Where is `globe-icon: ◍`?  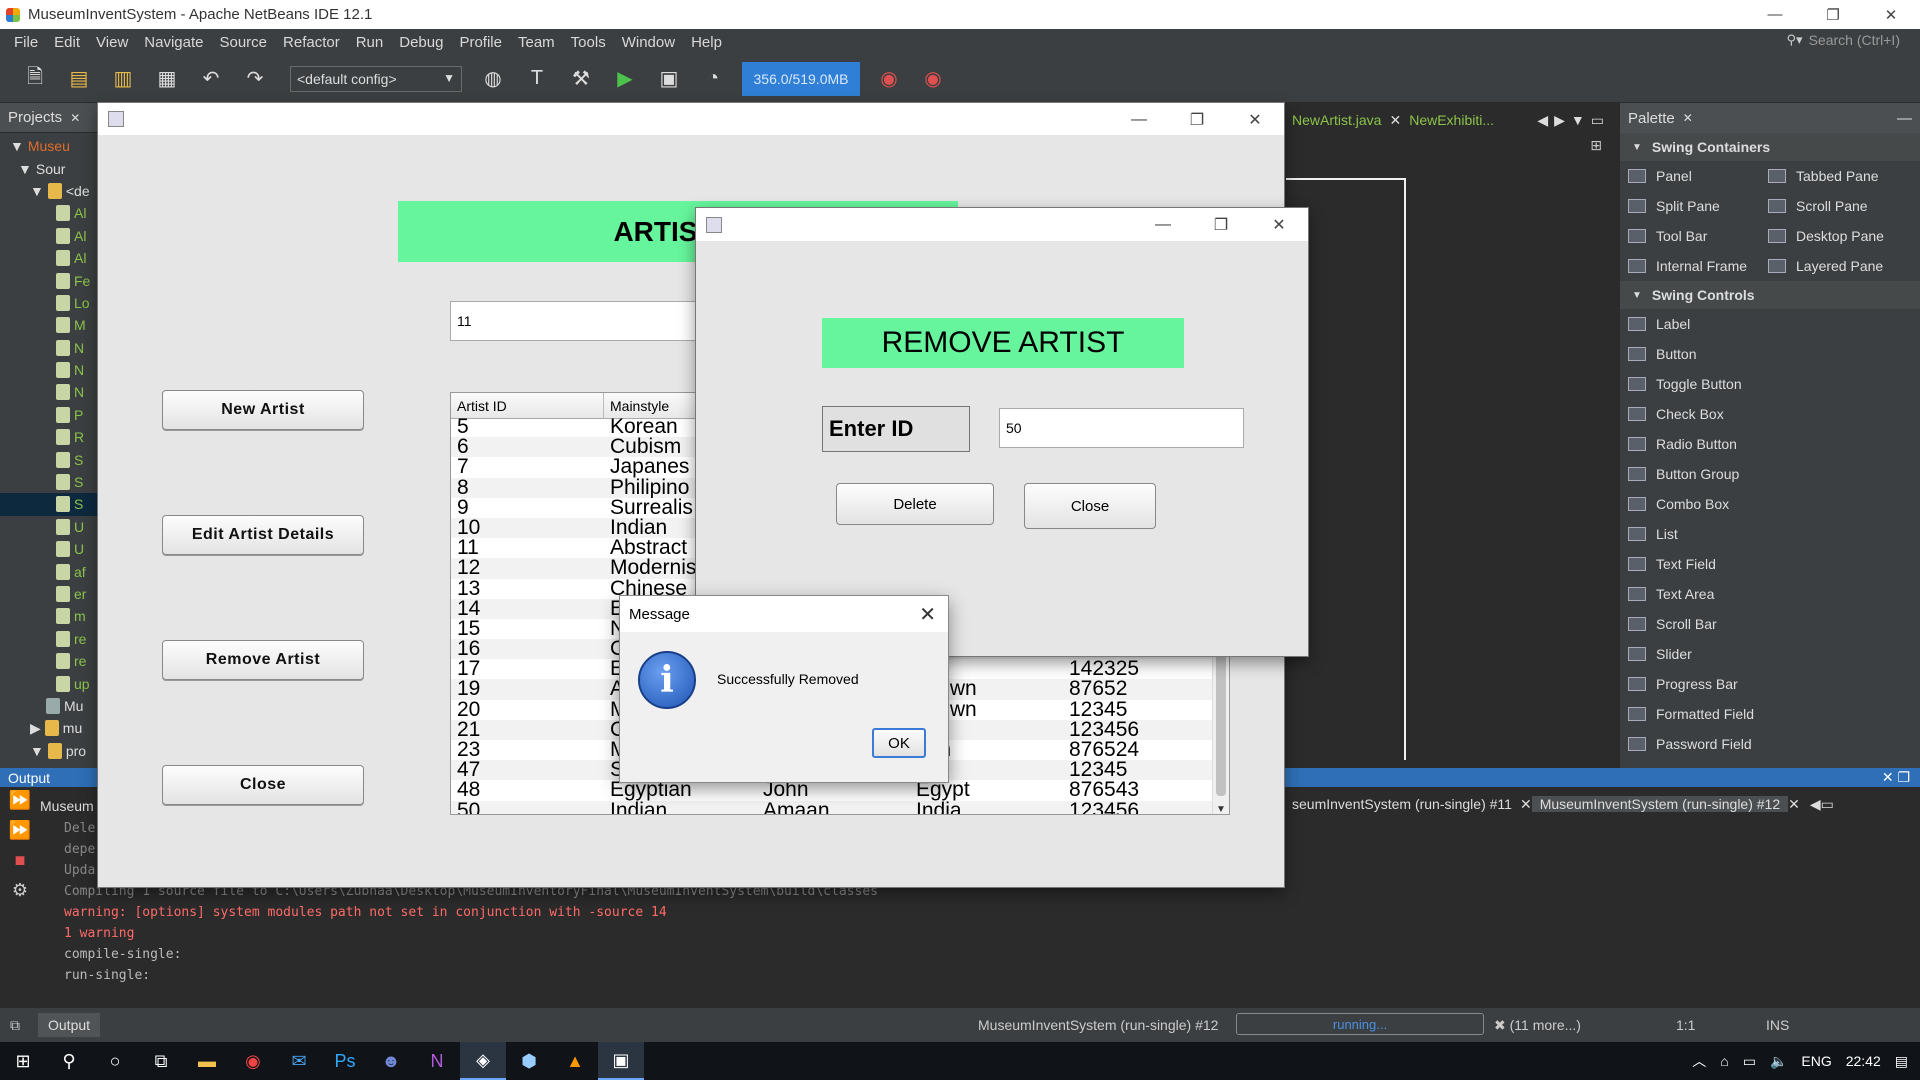
globe-icon: ◍ is located at coordinates (493, 79).